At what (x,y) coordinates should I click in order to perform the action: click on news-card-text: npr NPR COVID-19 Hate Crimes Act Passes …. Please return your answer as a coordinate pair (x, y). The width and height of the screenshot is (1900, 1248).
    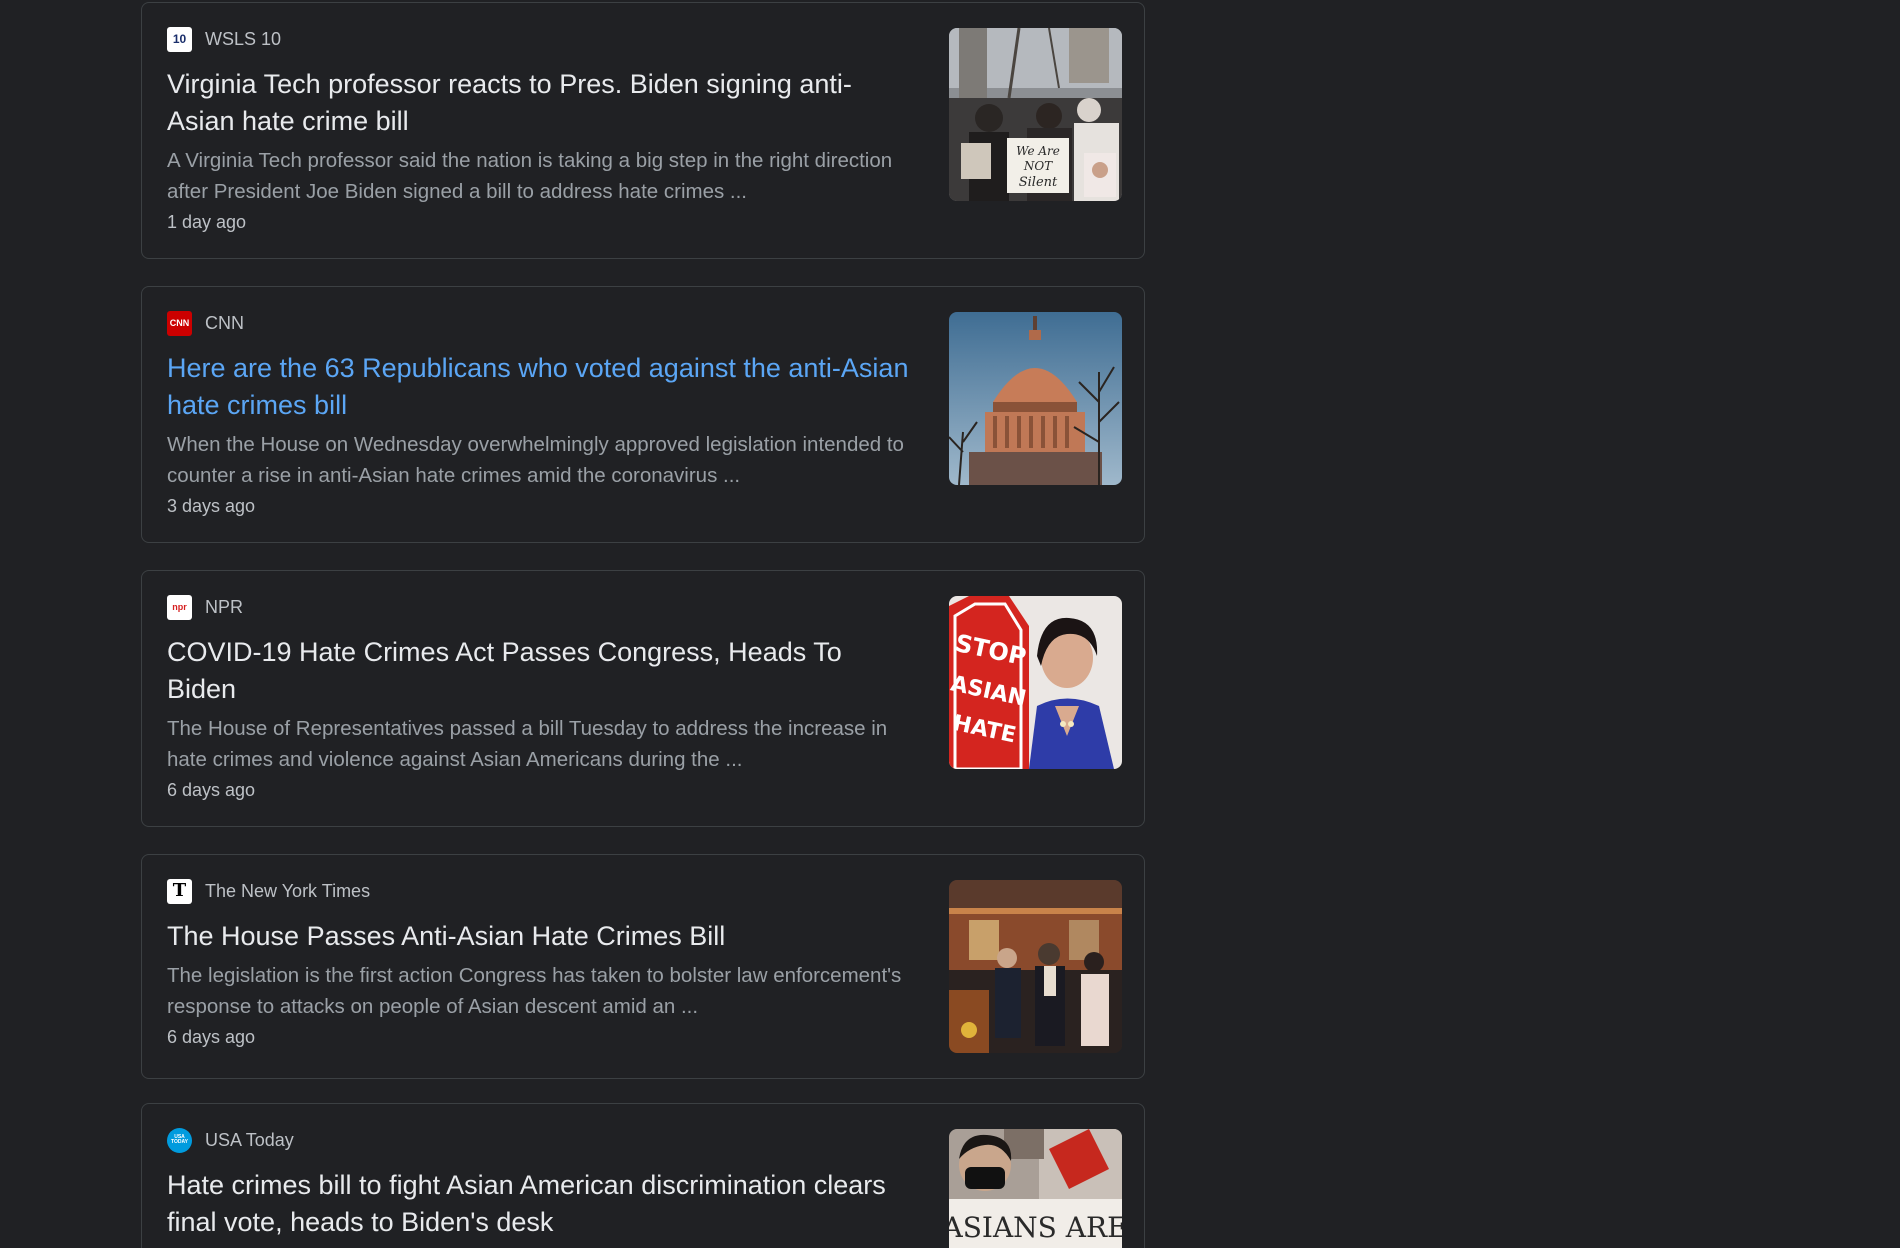
    Looking at the image, I should click on (617, 699).